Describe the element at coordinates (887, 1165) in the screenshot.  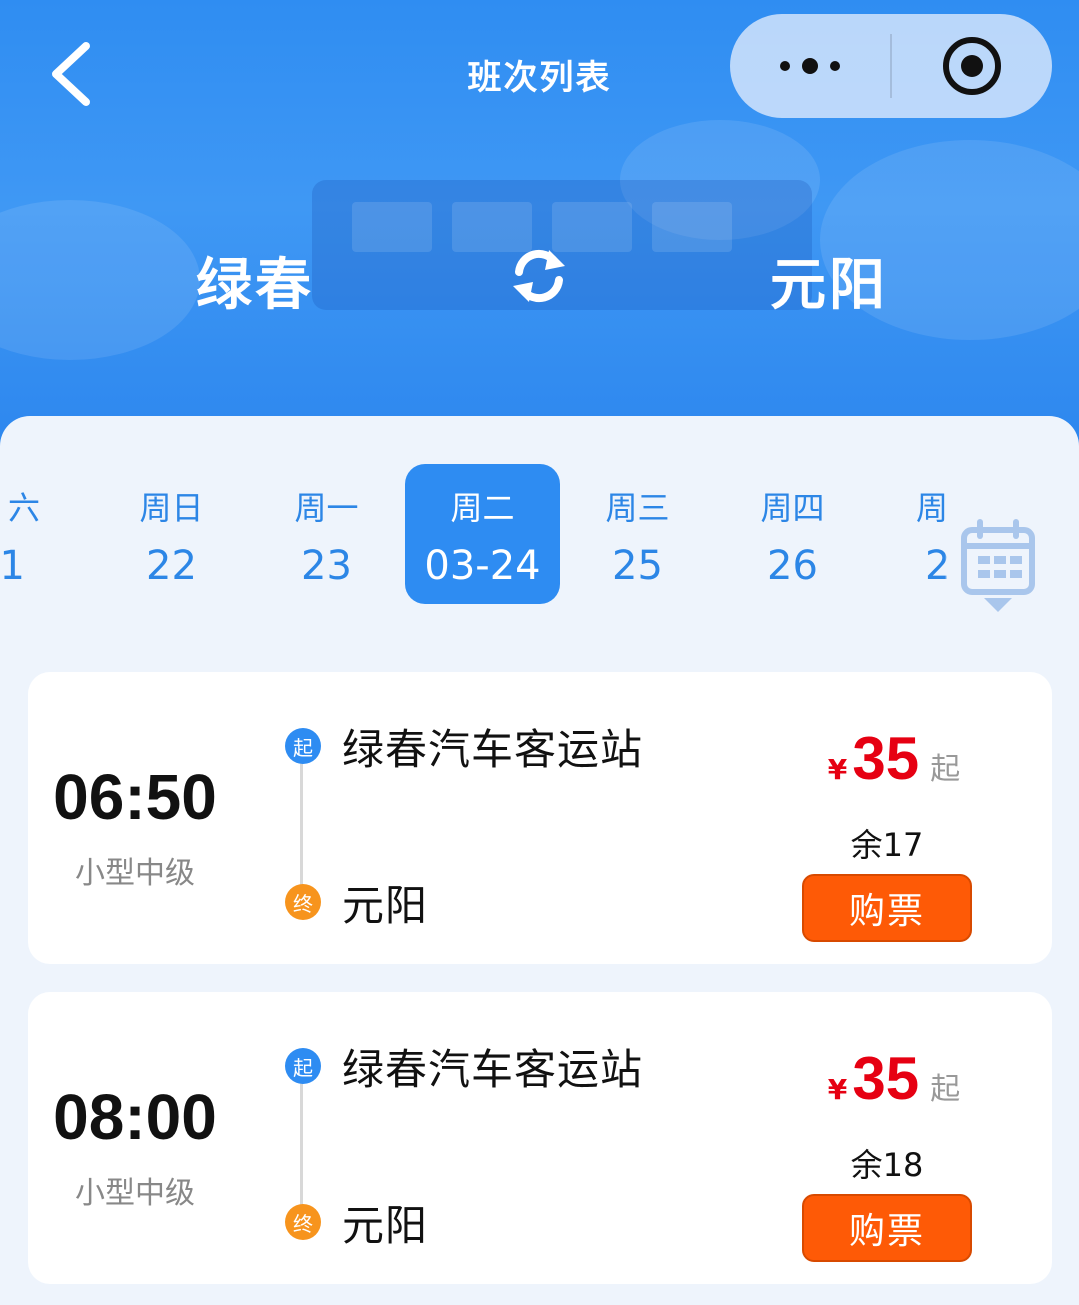
I see `seats-remaining: 余18` at that location.